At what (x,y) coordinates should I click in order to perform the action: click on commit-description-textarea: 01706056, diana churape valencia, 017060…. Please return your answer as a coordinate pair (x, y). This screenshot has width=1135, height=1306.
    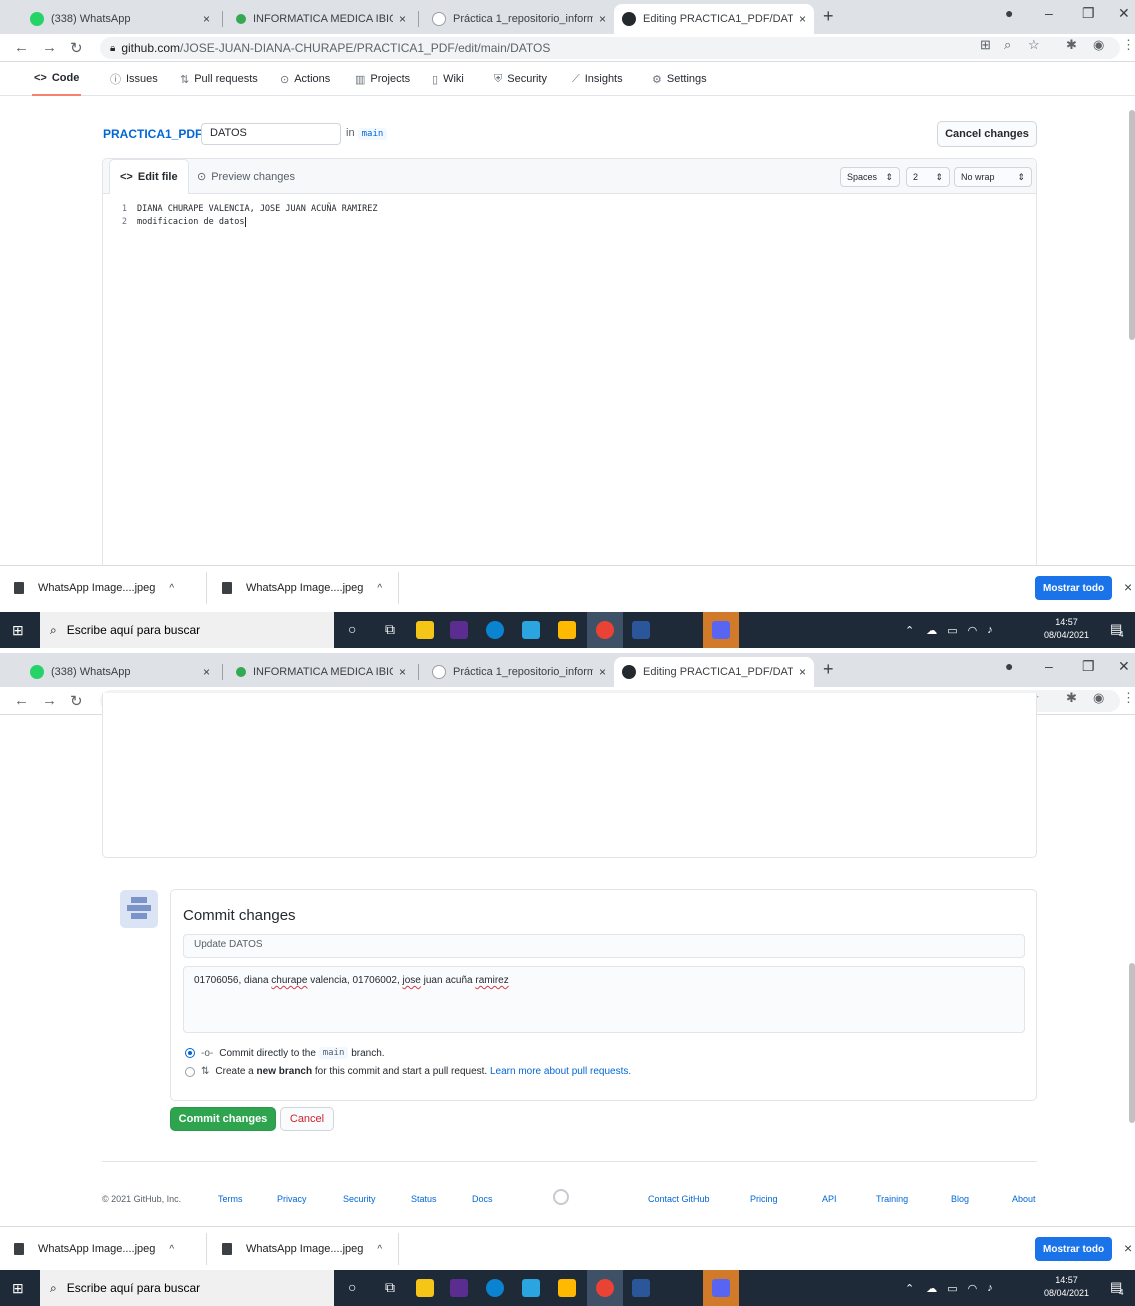
    Looking at the image, I should click on (604, 999).